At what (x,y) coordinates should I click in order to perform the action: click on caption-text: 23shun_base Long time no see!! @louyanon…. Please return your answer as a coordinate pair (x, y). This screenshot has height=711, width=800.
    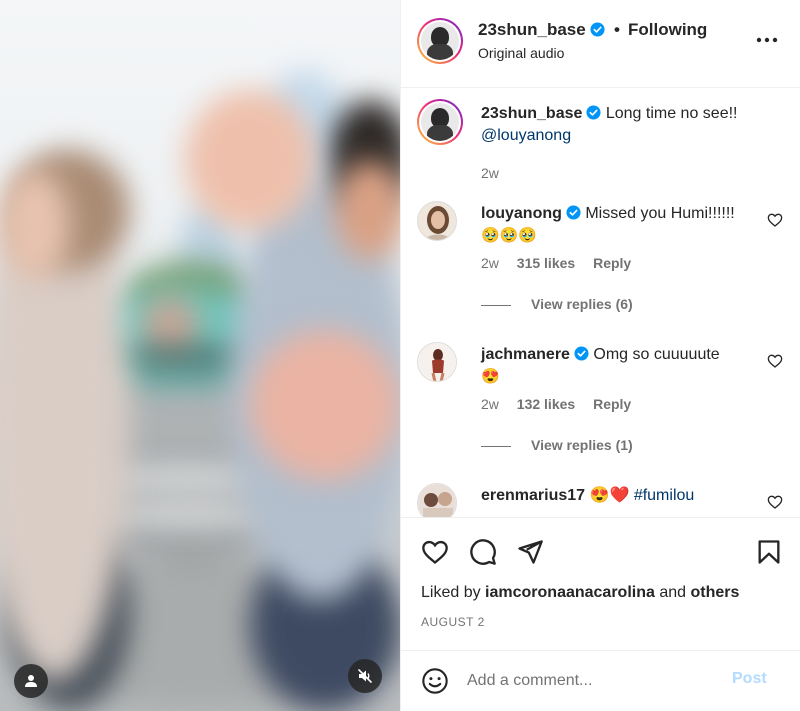
    Looking at the image, I should click on (620, 125).